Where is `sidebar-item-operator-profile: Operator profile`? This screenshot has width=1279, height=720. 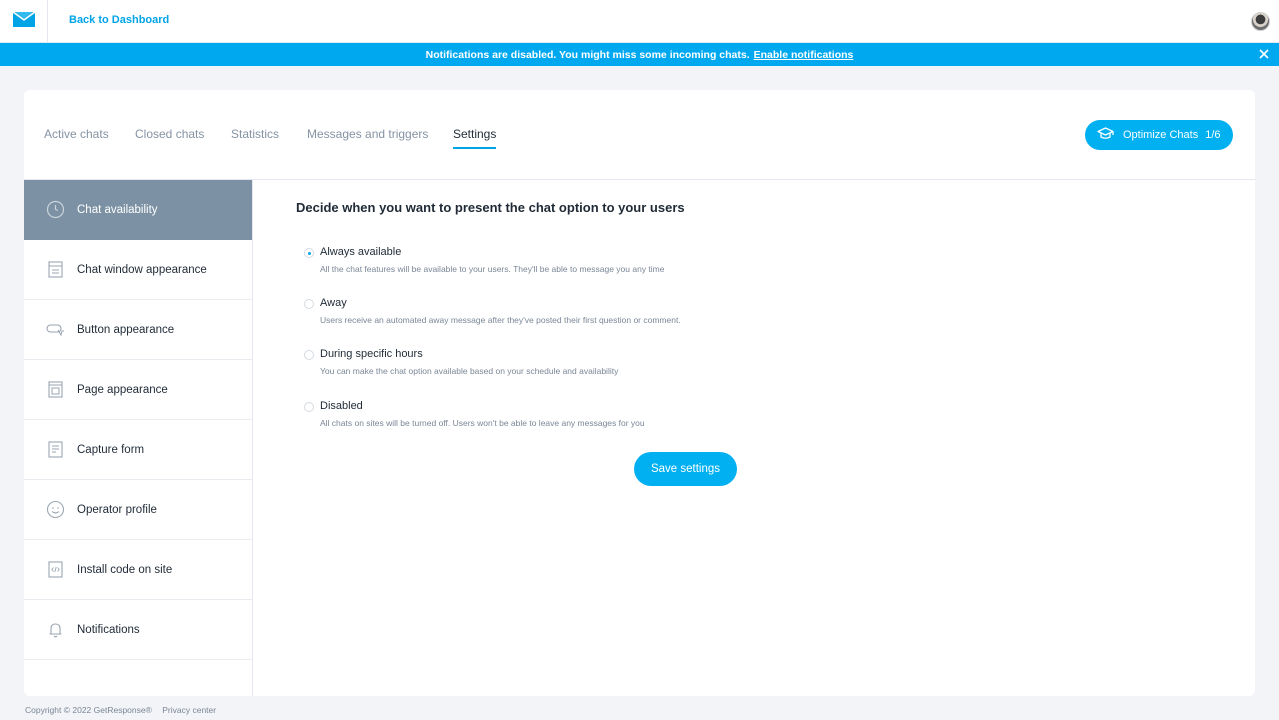 sidebar-item-operator-profile: Operator profile is located at coordinates (138, 510).